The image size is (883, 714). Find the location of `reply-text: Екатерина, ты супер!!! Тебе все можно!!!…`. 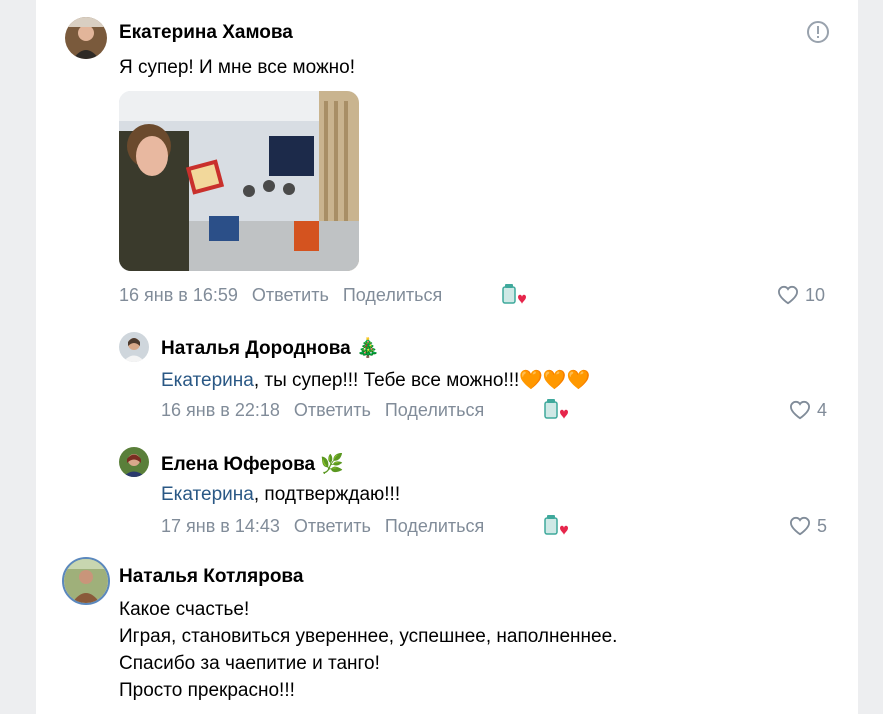

reply-text: Екатерина, ты супер!!! Тебе все можно!!!… is located at coordinates (376, 380).